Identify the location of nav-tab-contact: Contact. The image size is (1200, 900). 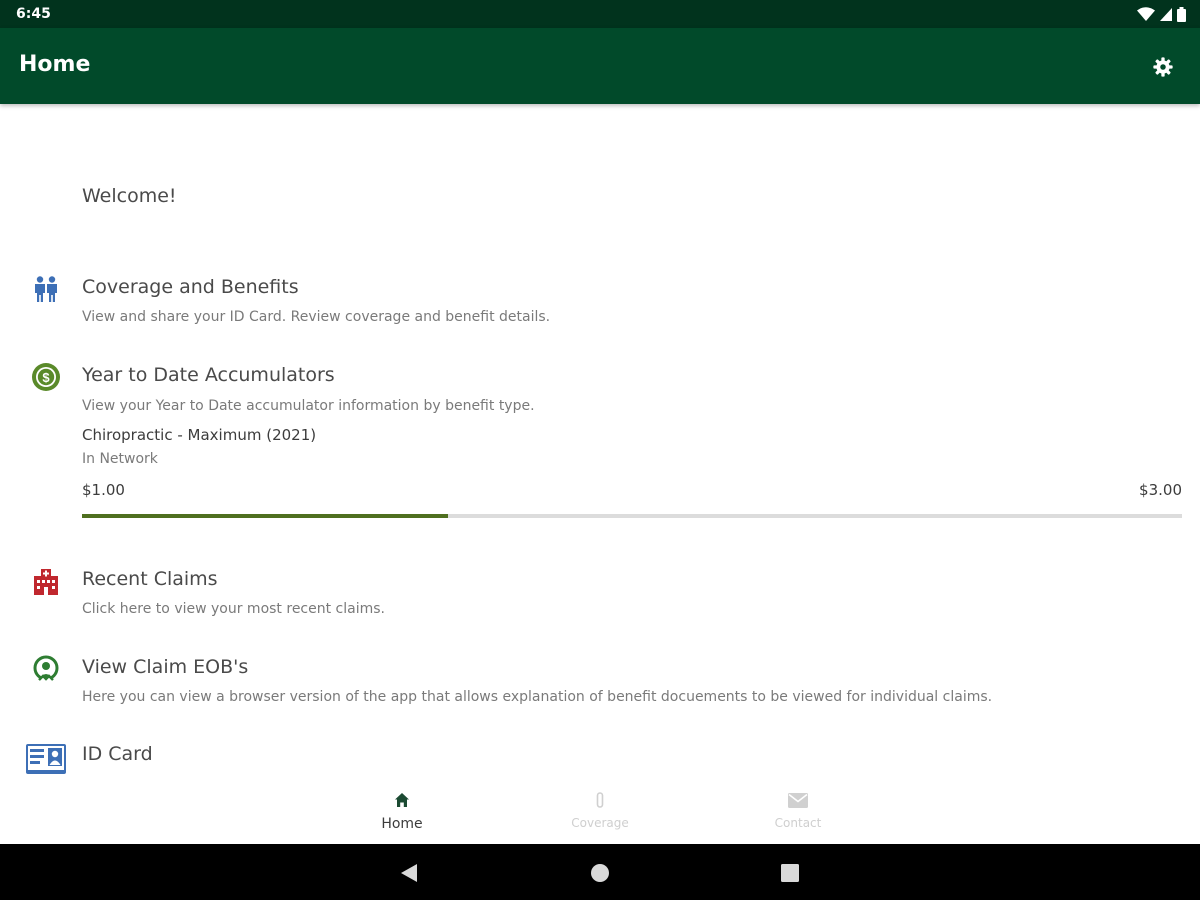
(798, 810).